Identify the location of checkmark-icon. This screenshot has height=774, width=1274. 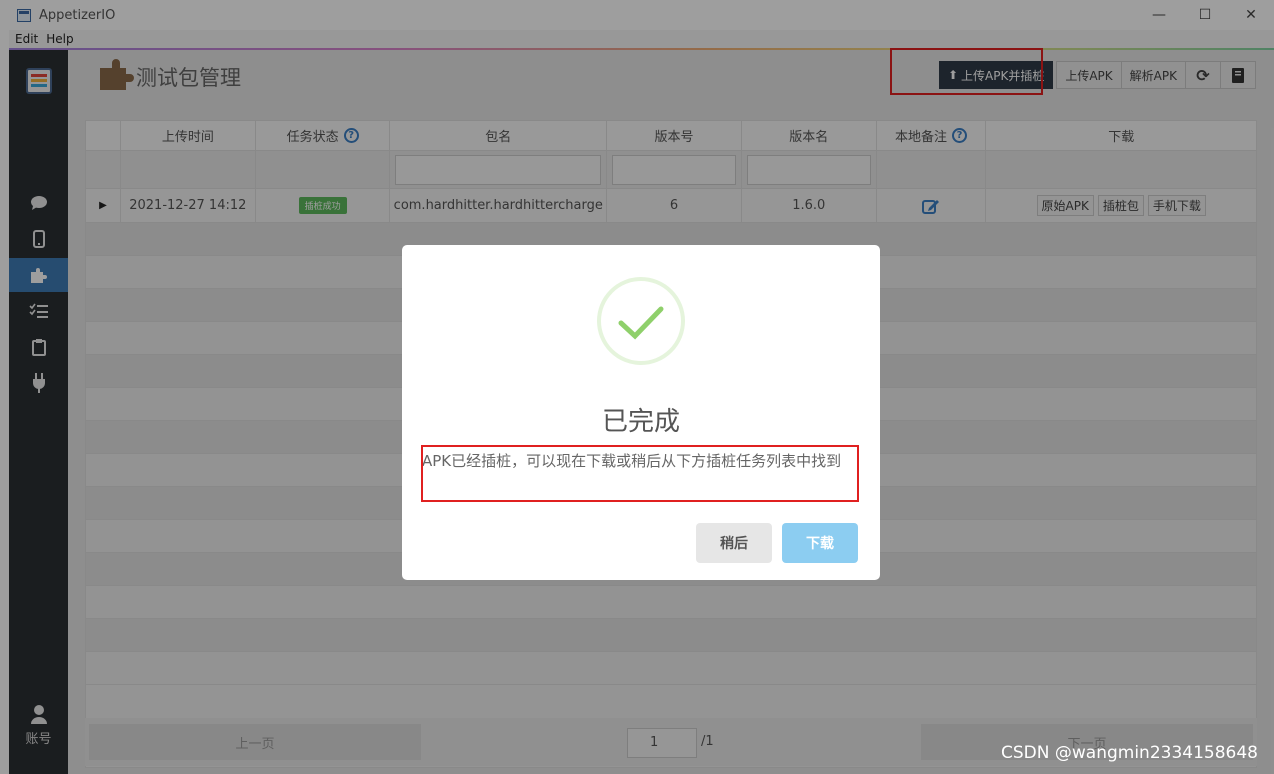
(641, 323).